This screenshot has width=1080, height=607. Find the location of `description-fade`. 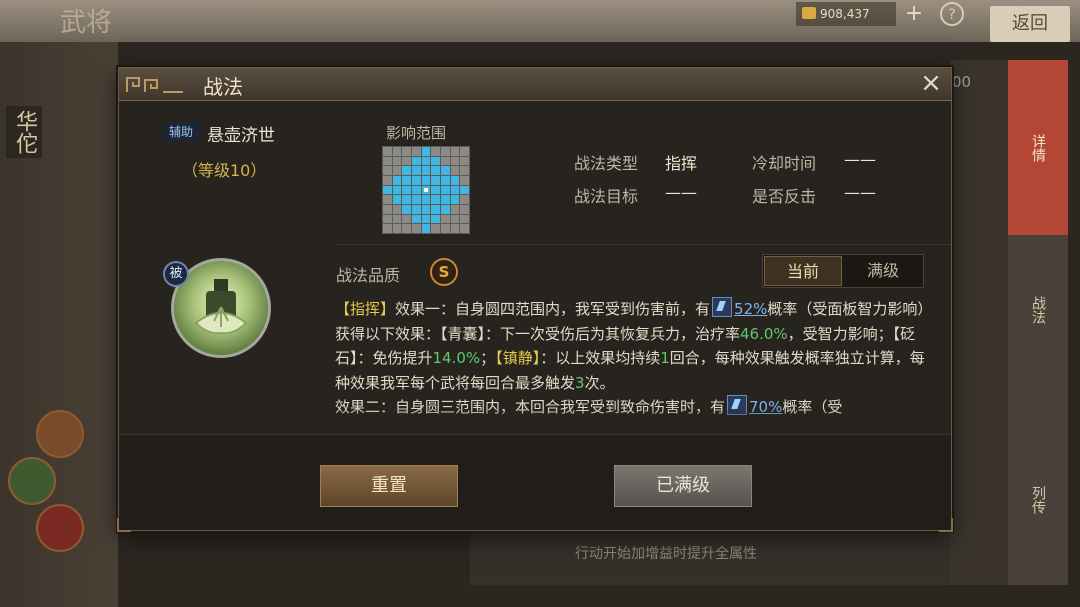

description-fade is located at coordinates (640, 420).